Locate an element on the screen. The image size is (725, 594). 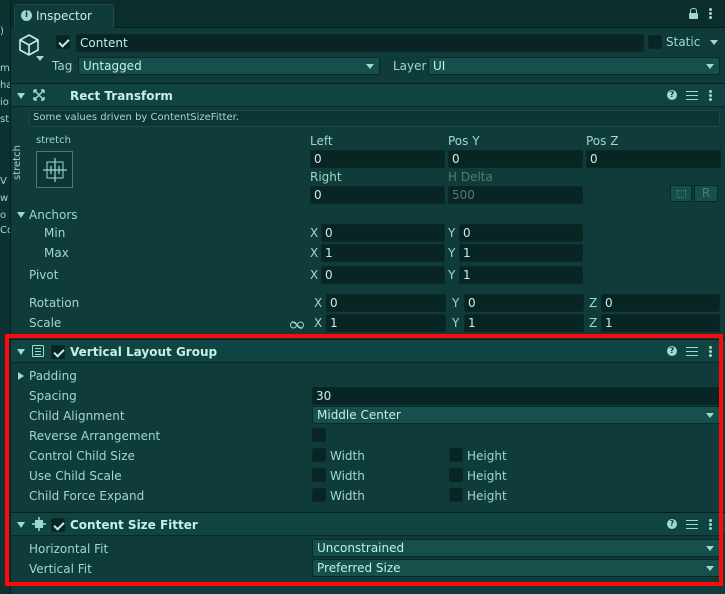
horizontal-fit-label: Horizontal Fit is located at coordinates (69, 549).